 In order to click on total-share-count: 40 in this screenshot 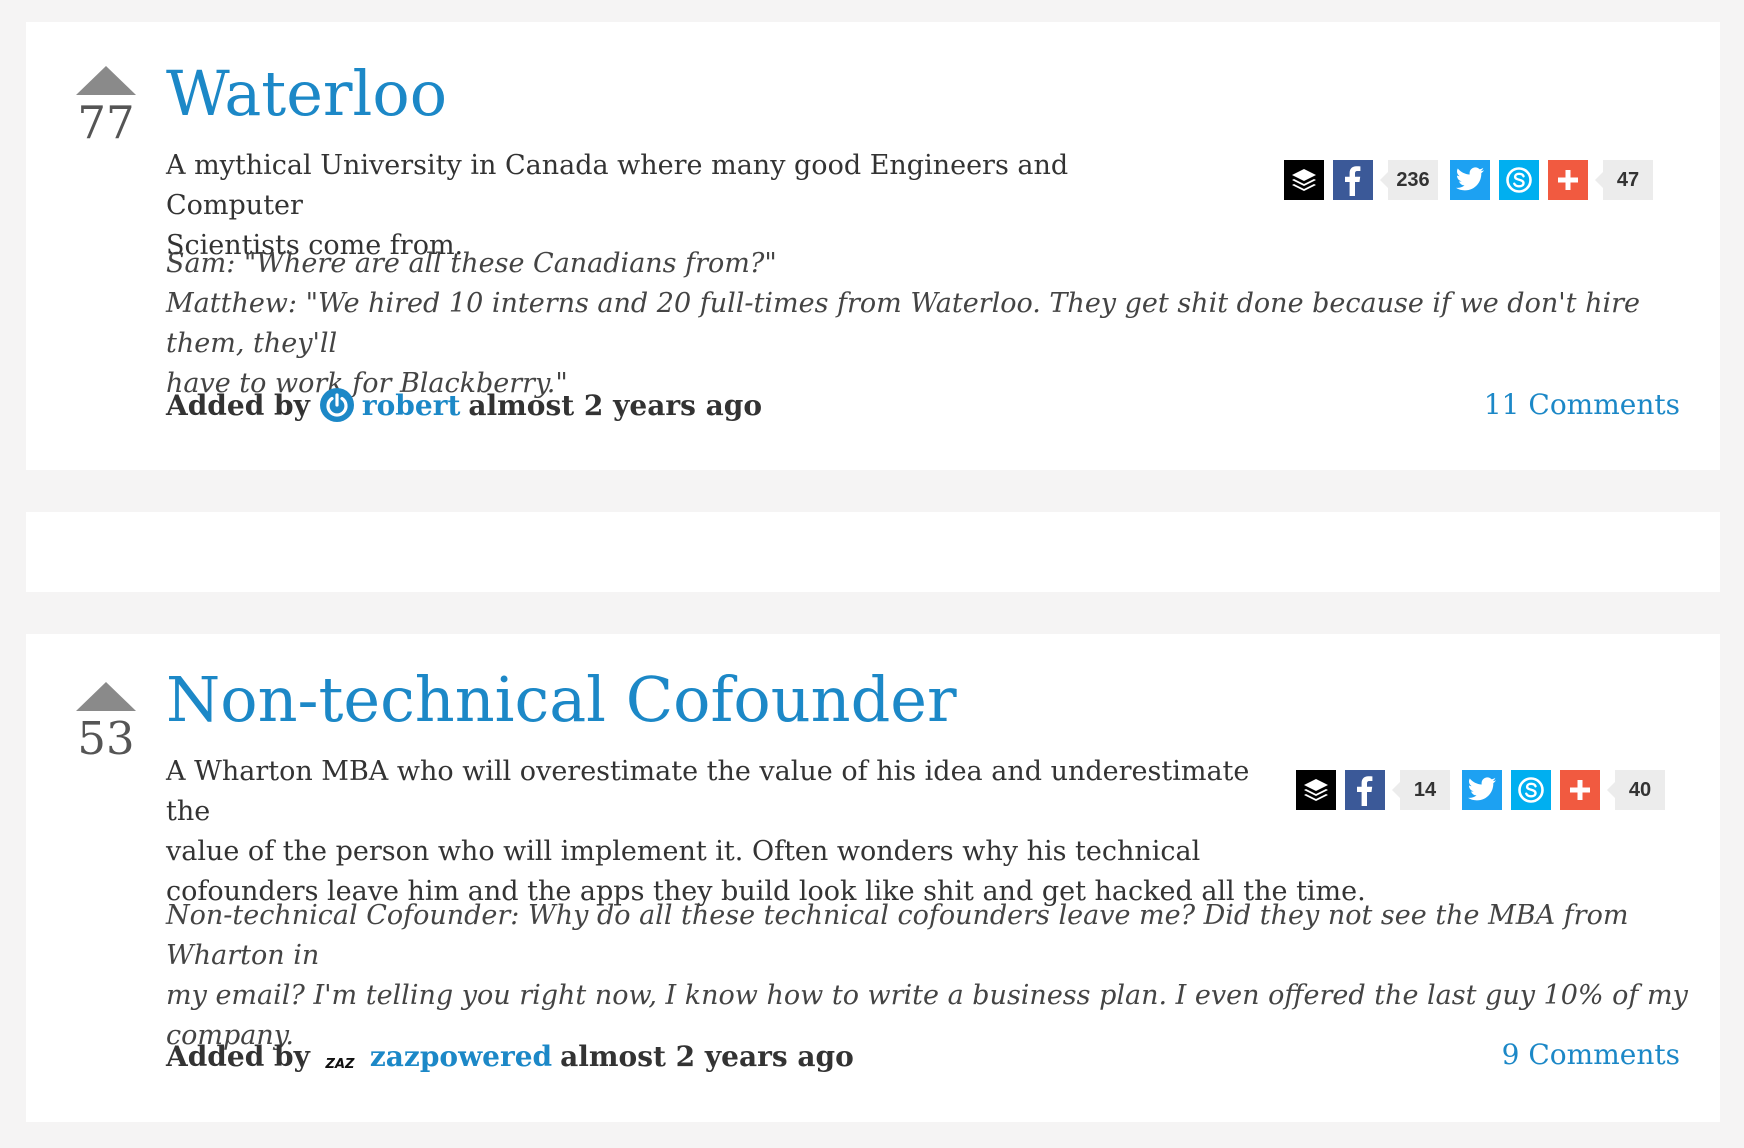, I will do `click(1636, 790)`.